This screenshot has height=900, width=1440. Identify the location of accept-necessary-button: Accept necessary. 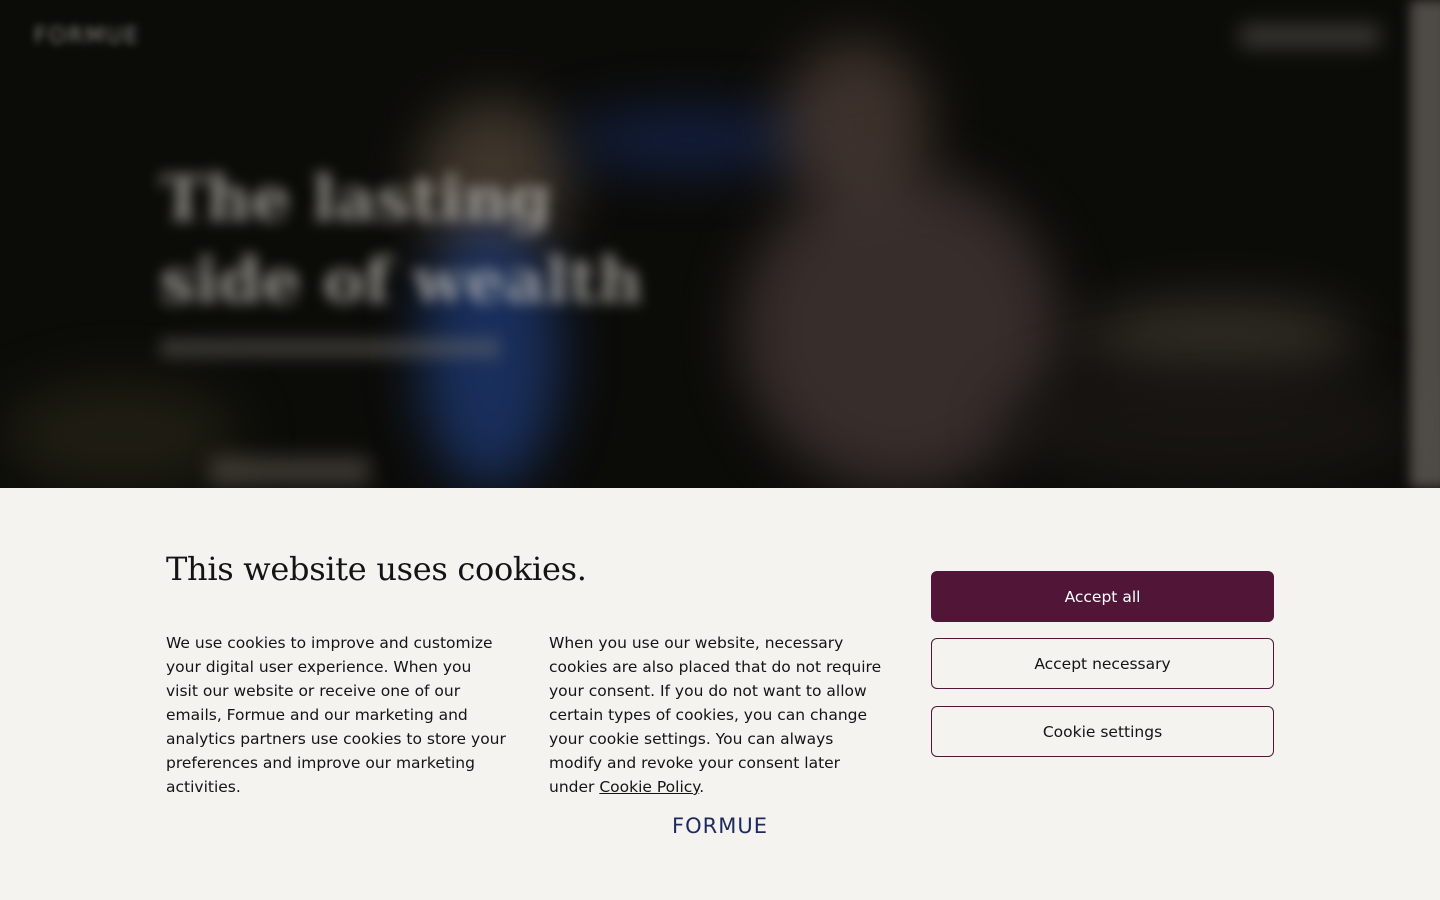
(1102, 663).